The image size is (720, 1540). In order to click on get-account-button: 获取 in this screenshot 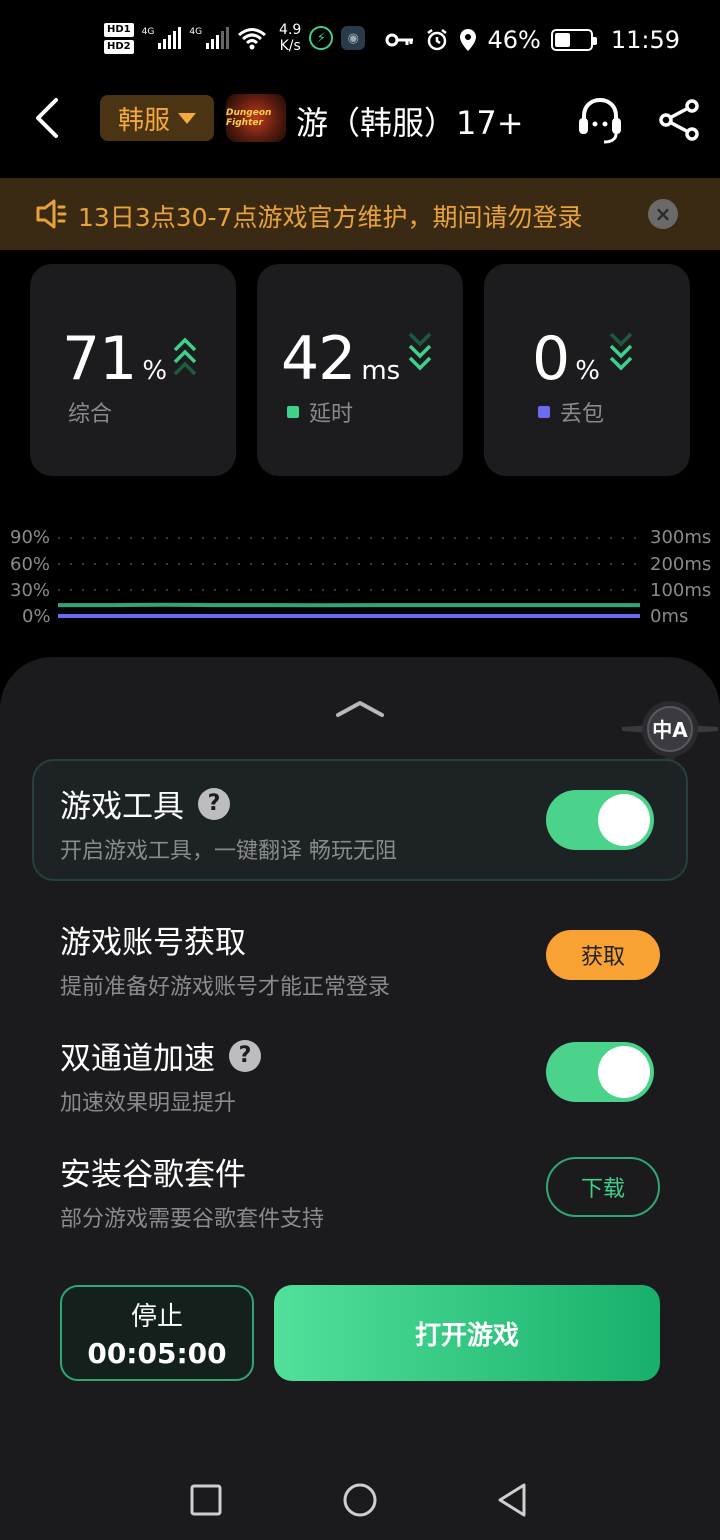, I will do `click(603, 955)`.